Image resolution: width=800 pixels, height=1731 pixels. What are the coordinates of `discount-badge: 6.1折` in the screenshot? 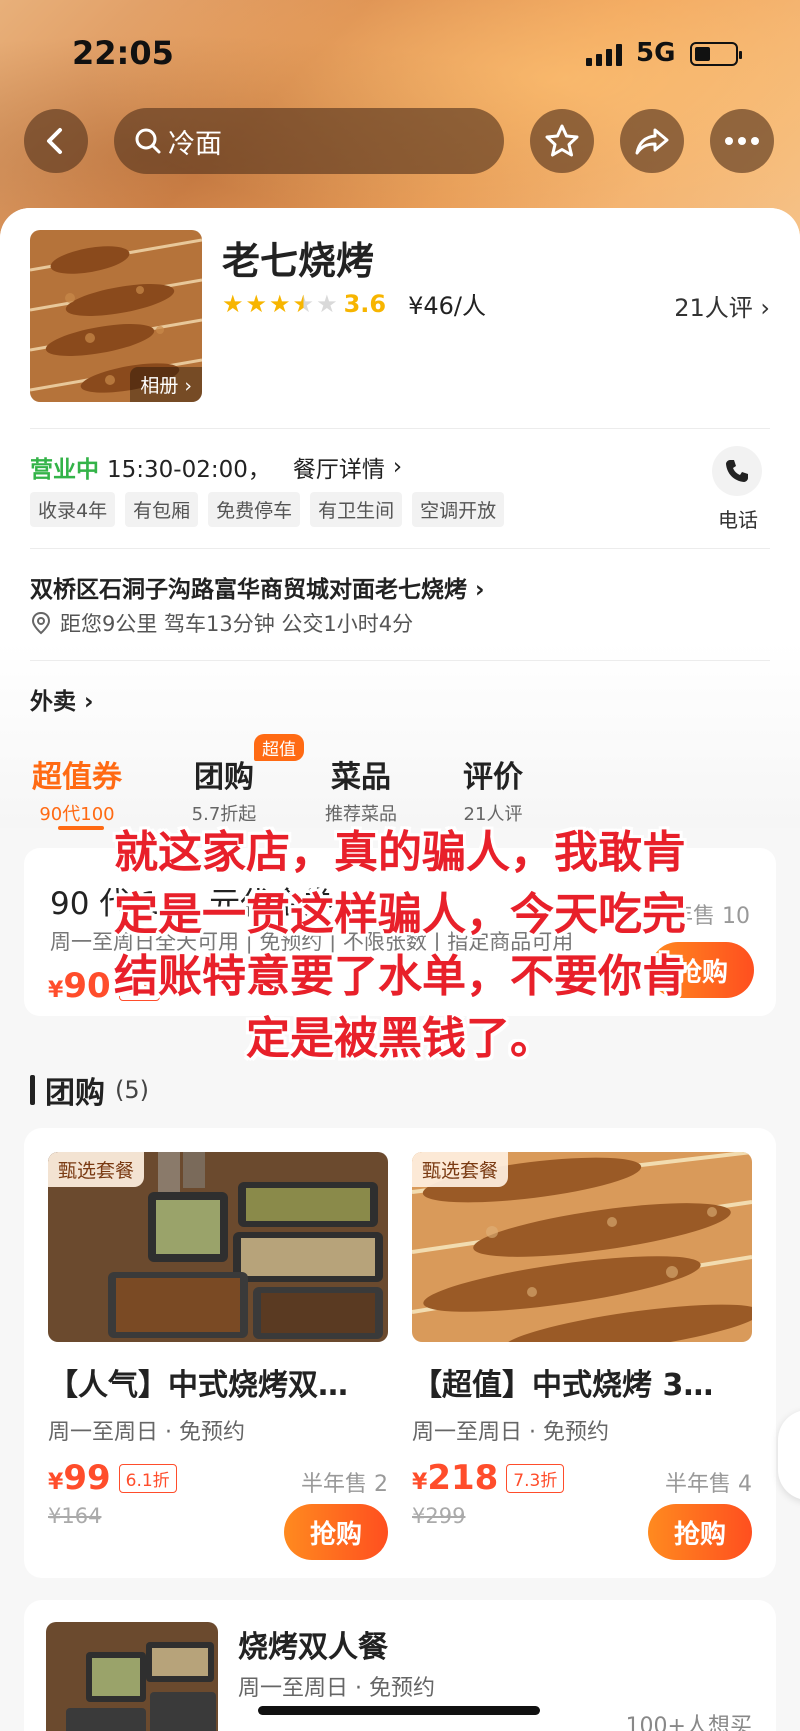 It's located at (147, 1478).